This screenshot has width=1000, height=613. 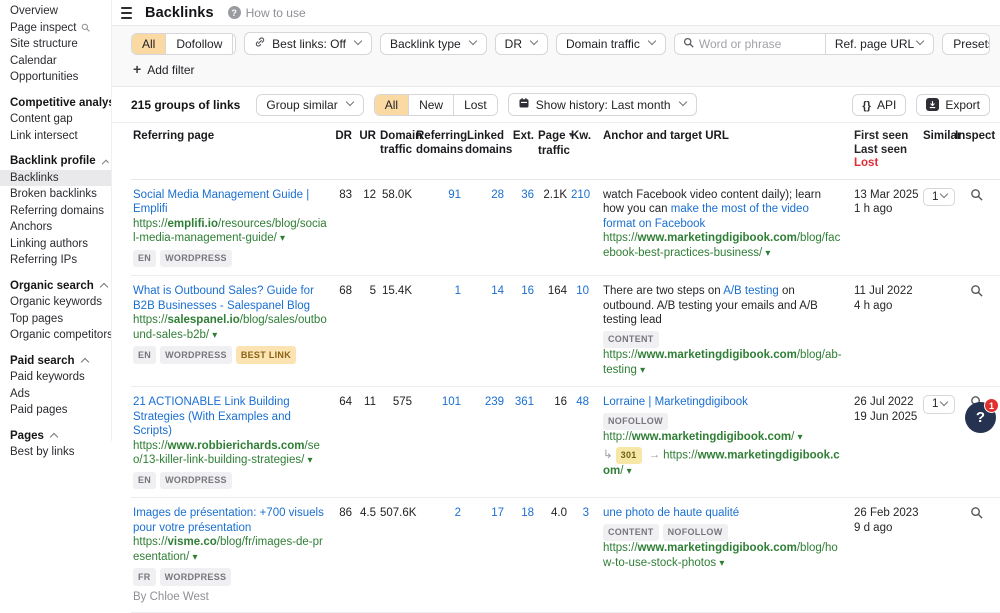 I want to click on sidebar-item-paid-keywords: Paid keywords, so click(x=55, y=377).